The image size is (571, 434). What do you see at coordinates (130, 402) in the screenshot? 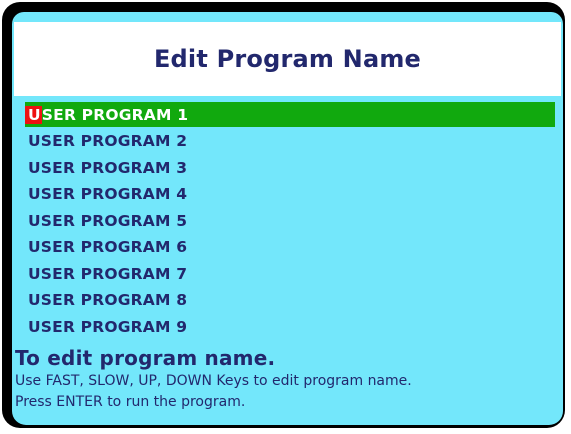
I see `help-instruction-enter: Press ENTER to run the program.` at bounding box center [130, 402].